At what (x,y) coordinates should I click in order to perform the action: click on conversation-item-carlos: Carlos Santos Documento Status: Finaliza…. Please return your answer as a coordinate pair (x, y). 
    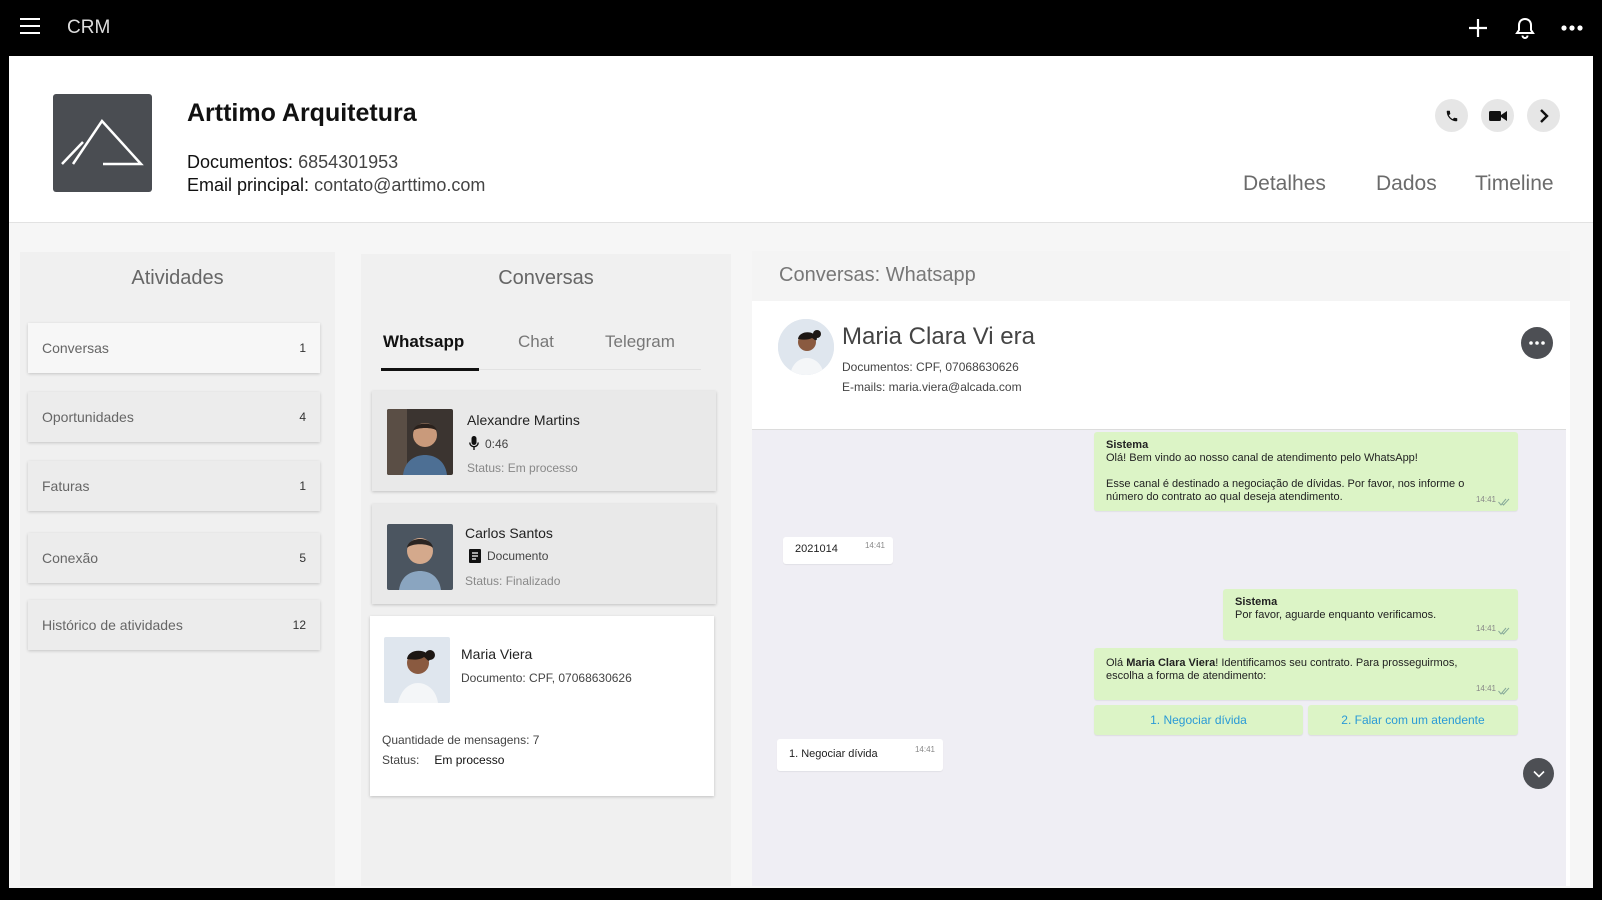
    Looking at the image, I should click on (544, 554).